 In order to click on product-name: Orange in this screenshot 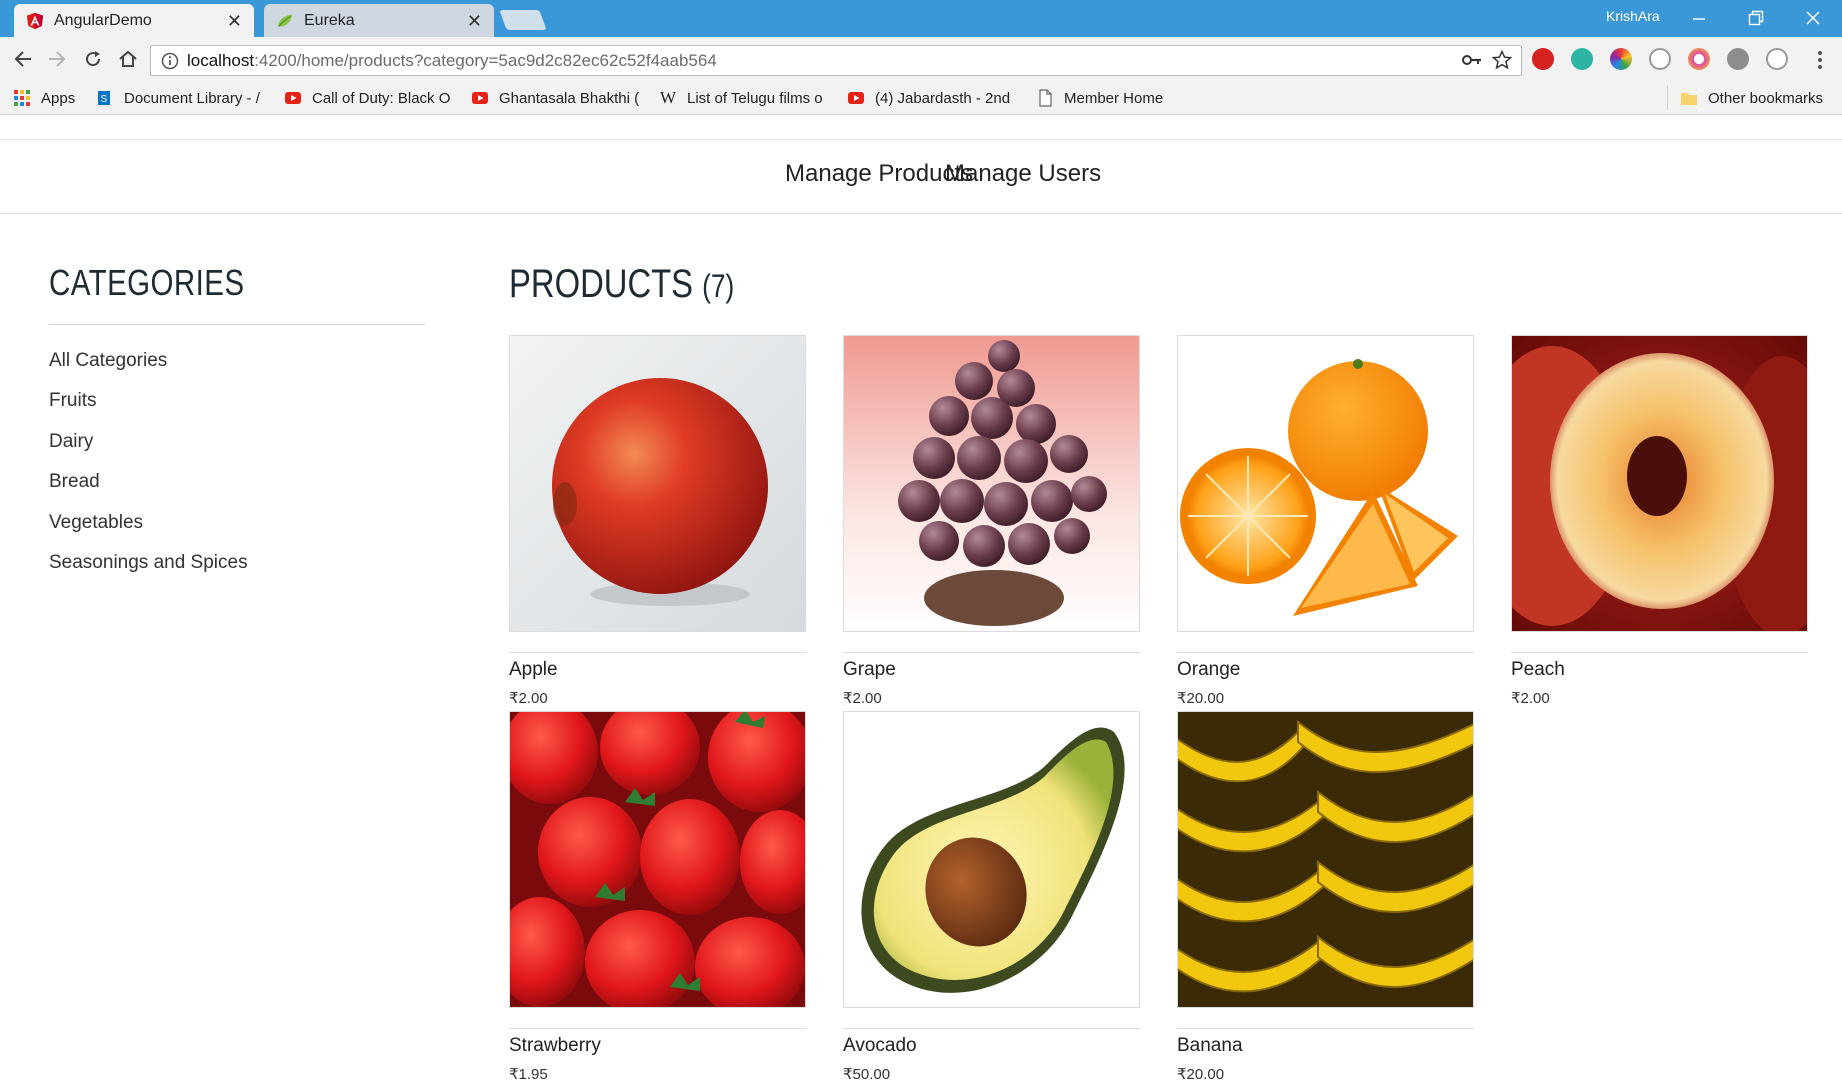, I will do `click(1325, 670)`.